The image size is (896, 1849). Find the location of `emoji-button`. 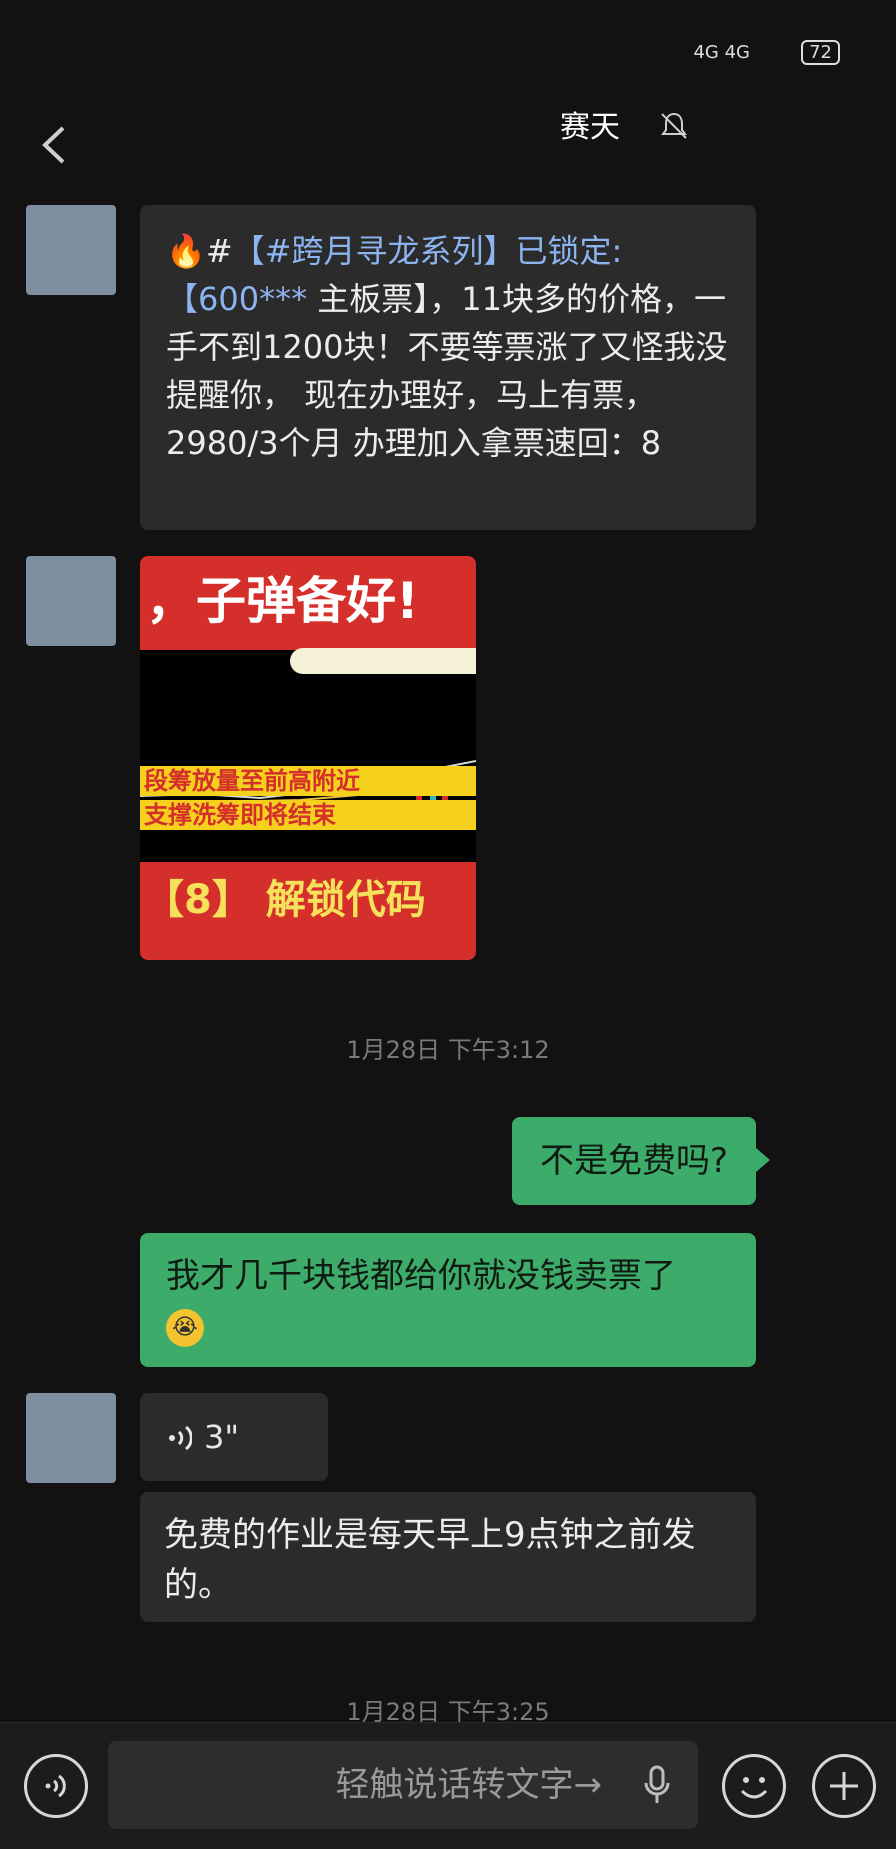

emoji-button is located at coordinates (754, 1786).